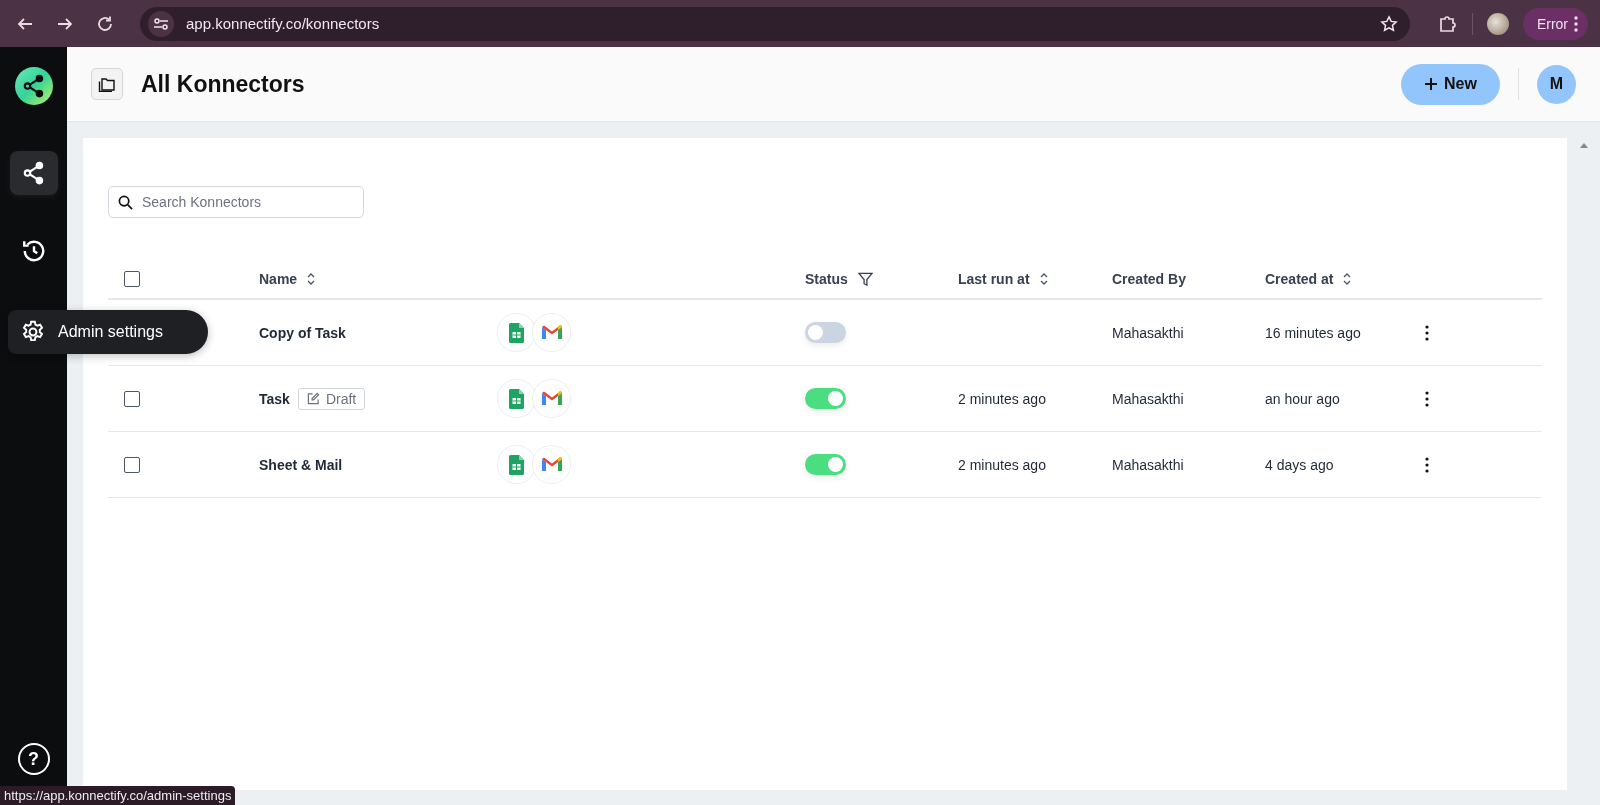 The width and height of the screenshot is (1600, 805). Describe the element at coordinates (301, 464) in the screenshot. I see `konnector-name: Sheet & Mail` at that location.